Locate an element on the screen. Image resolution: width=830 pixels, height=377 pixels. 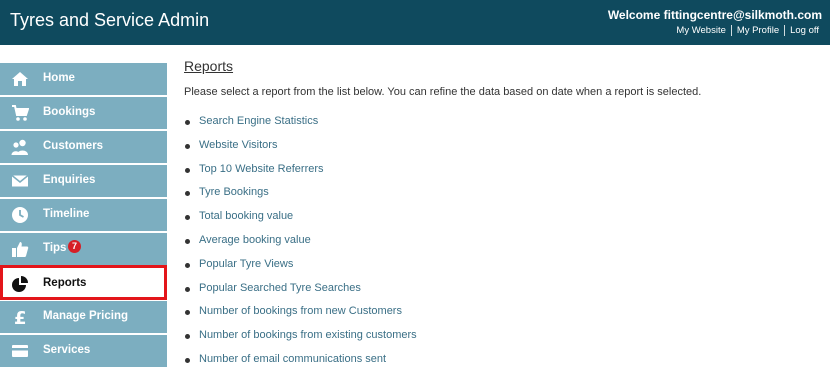
list-item: Number of bookings from new Customers is located at coordinates (300, 317).